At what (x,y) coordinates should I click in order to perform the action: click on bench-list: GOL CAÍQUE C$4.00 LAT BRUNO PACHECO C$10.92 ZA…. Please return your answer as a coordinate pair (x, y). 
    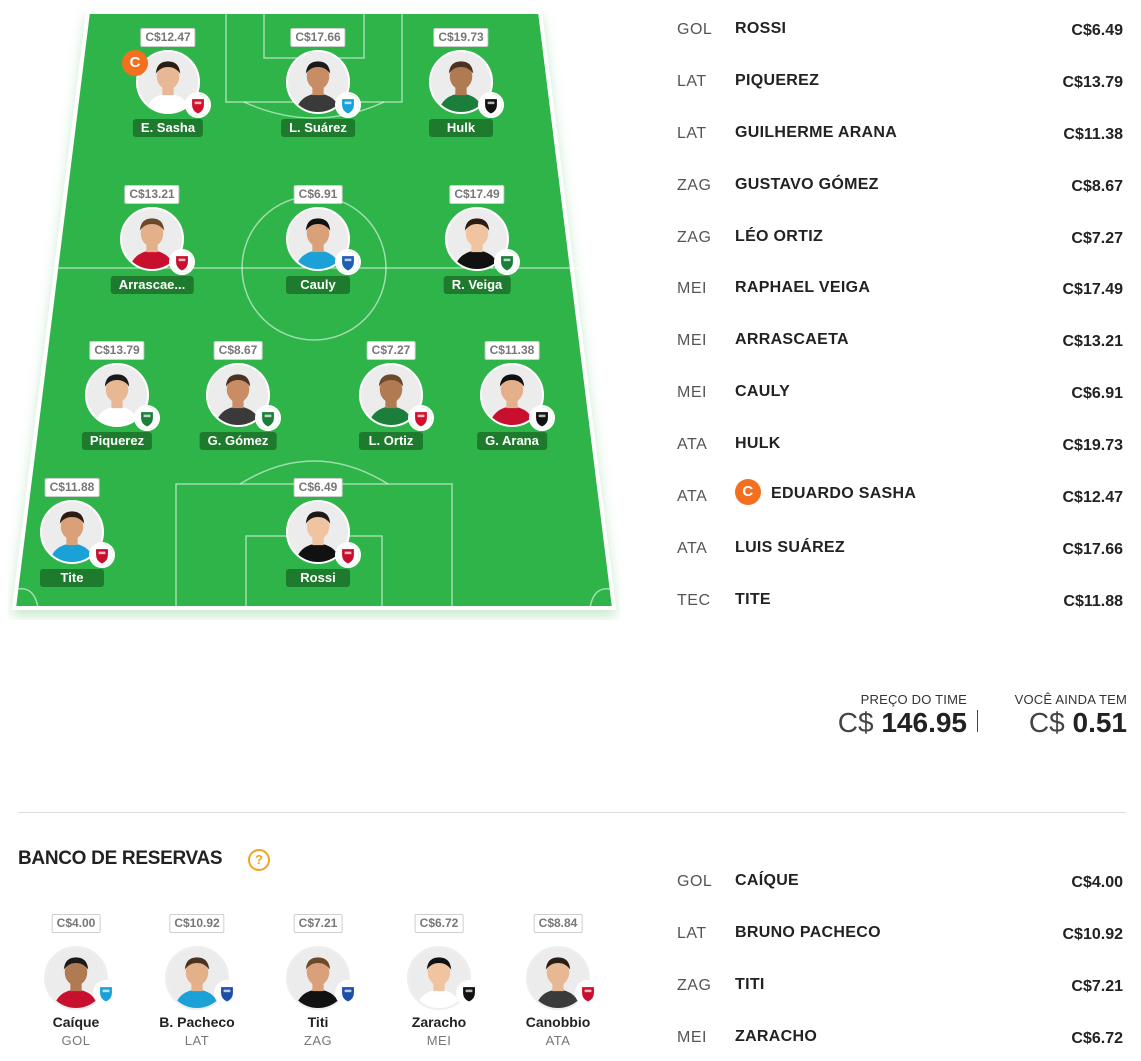
    Looking at the image, I should click on (902, 958).